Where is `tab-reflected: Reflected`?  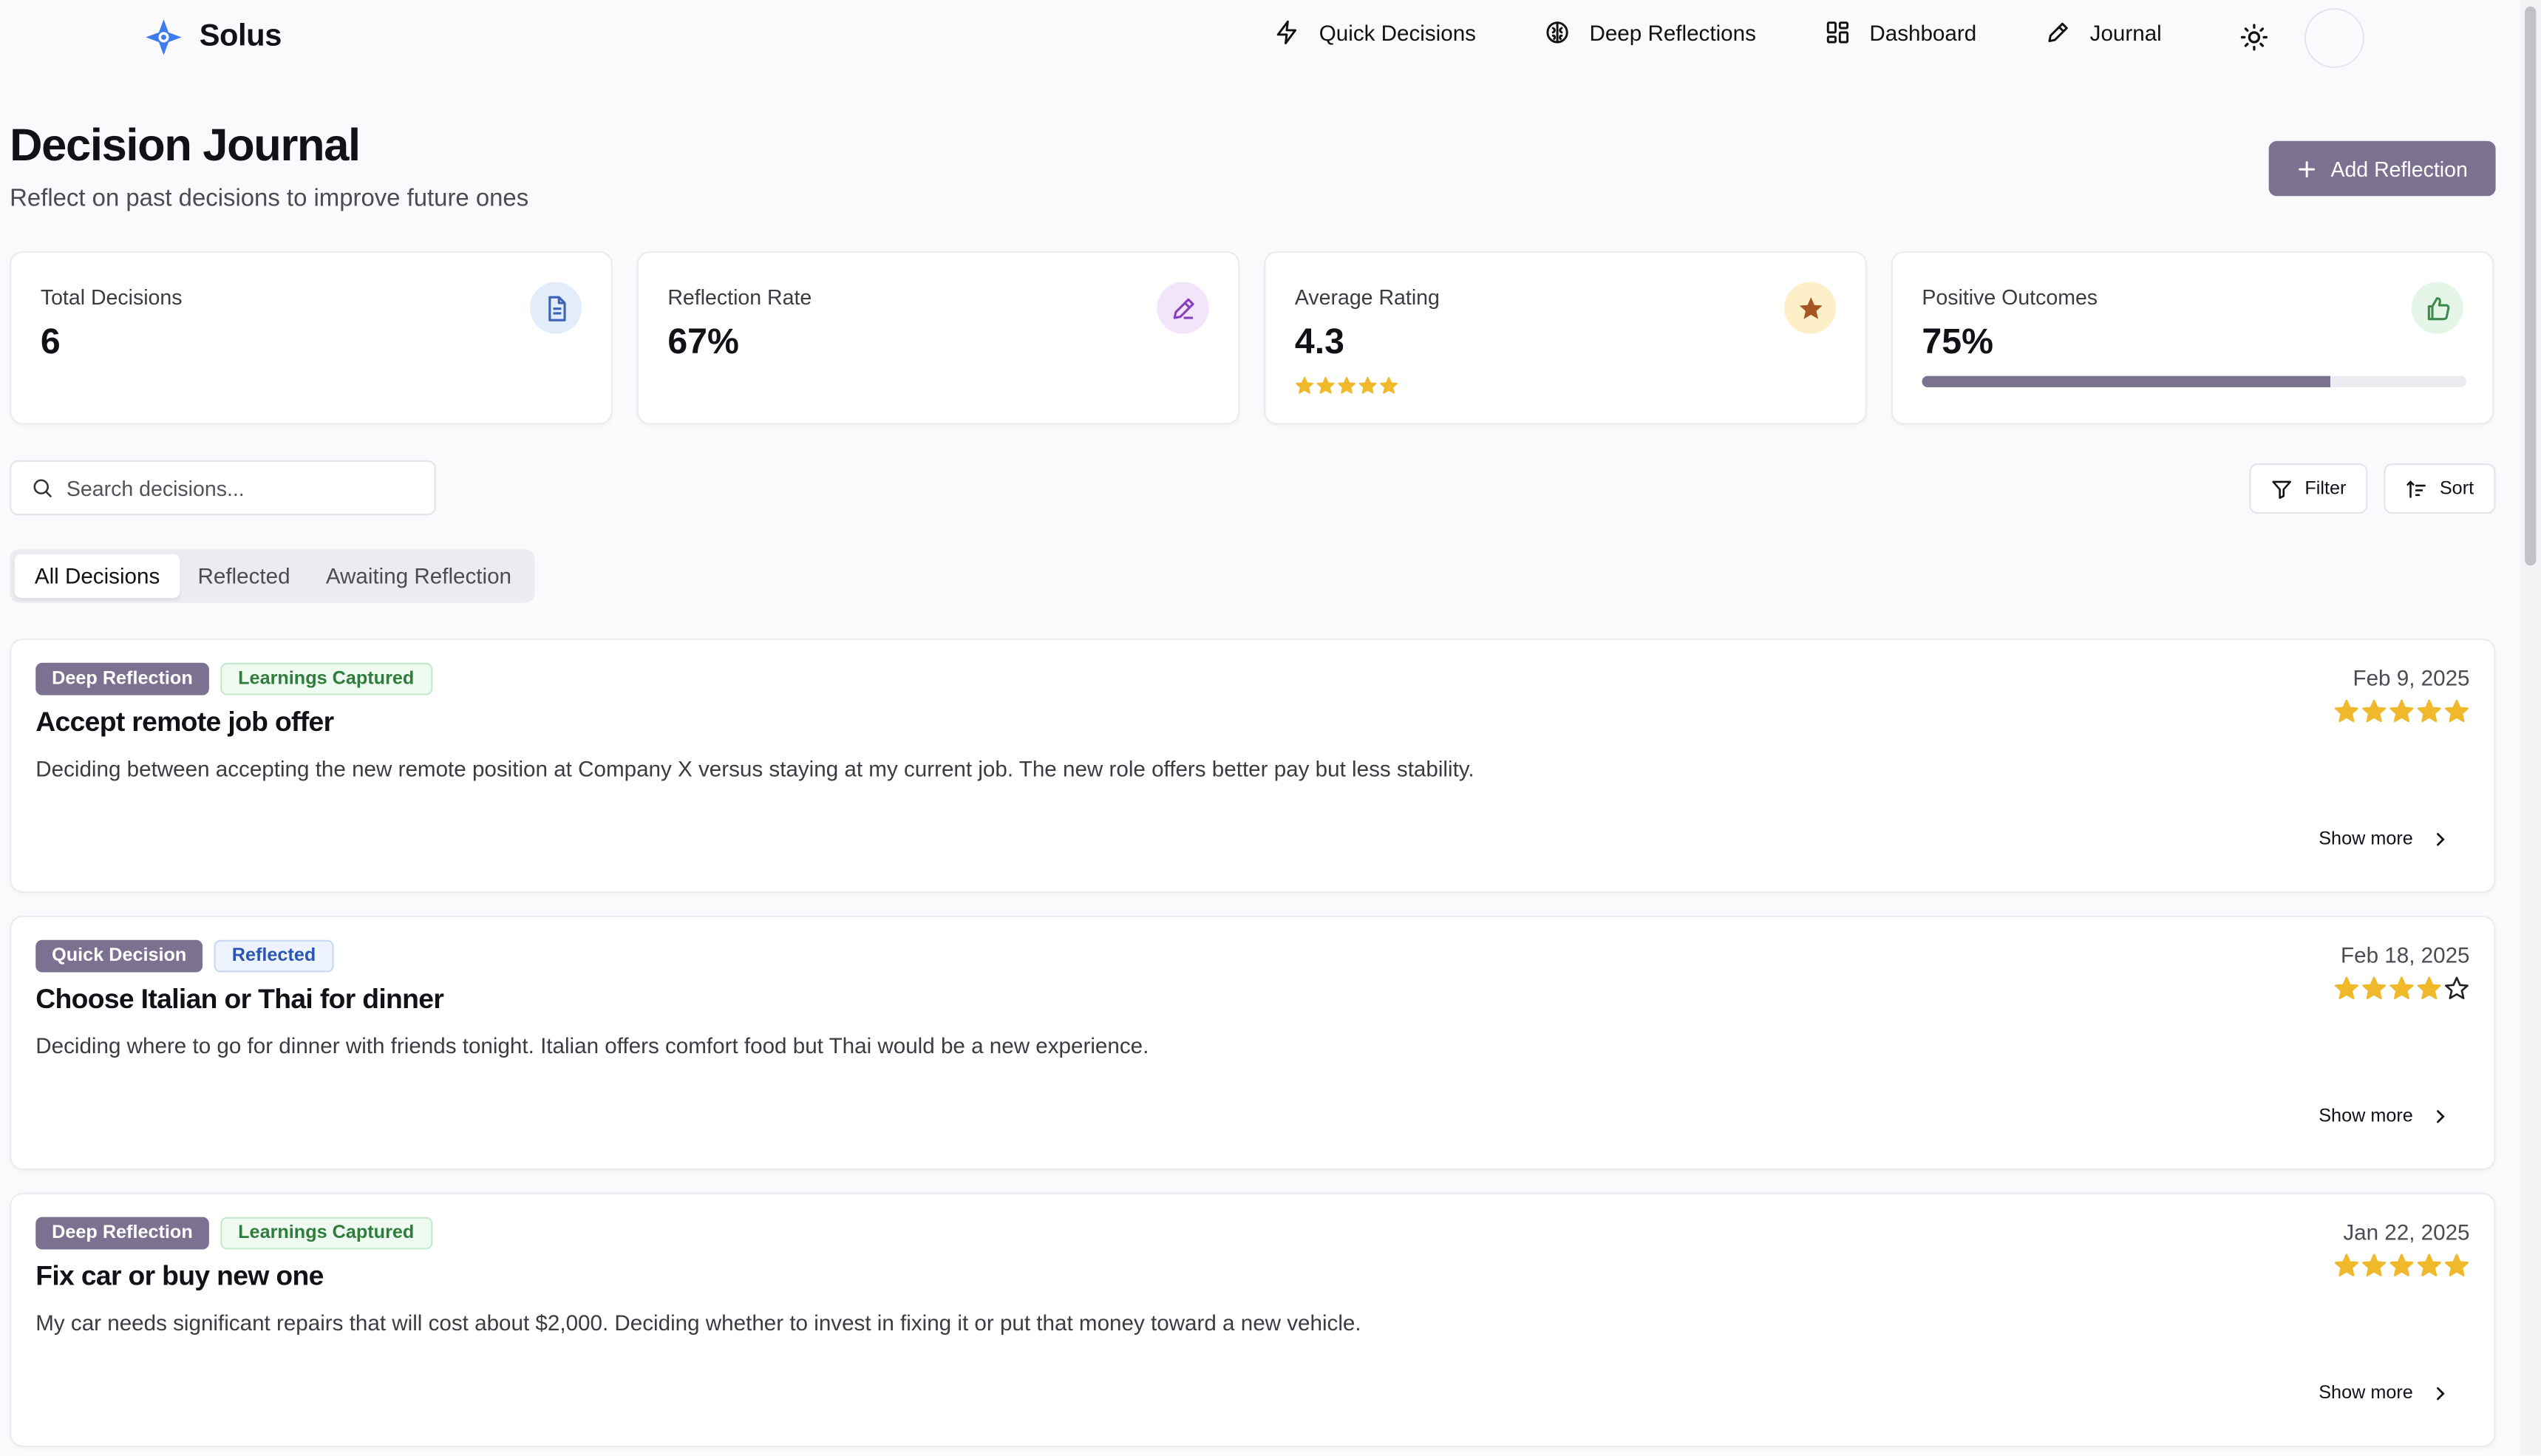
tab-reflected: Reflected is located at coordinates (244, 576).